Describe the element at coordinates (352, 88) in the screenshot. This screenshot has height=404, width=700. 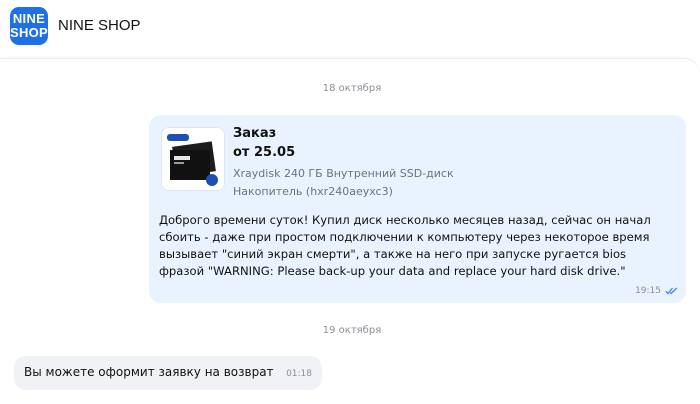
I see `date-separator: 18 октября` at that location.